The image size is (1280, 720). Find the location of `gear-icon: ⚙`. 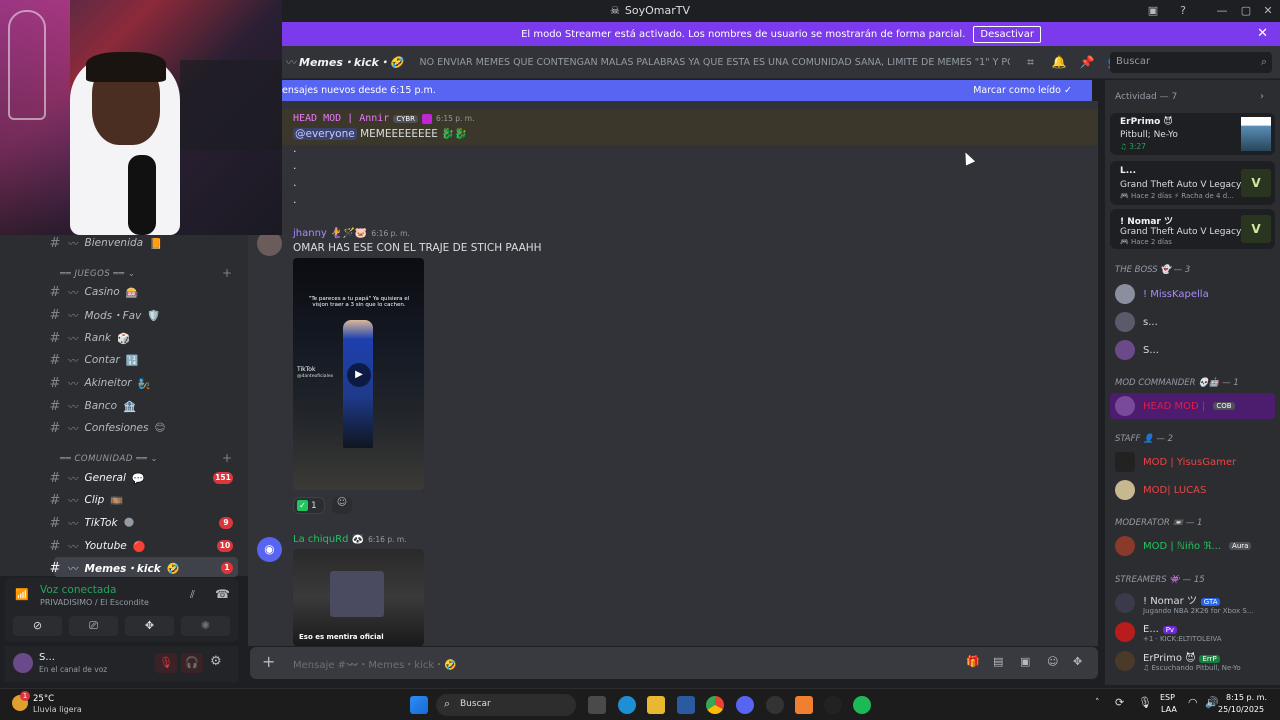

gear-icon: ⚙ is located at coordinates (216, 661).